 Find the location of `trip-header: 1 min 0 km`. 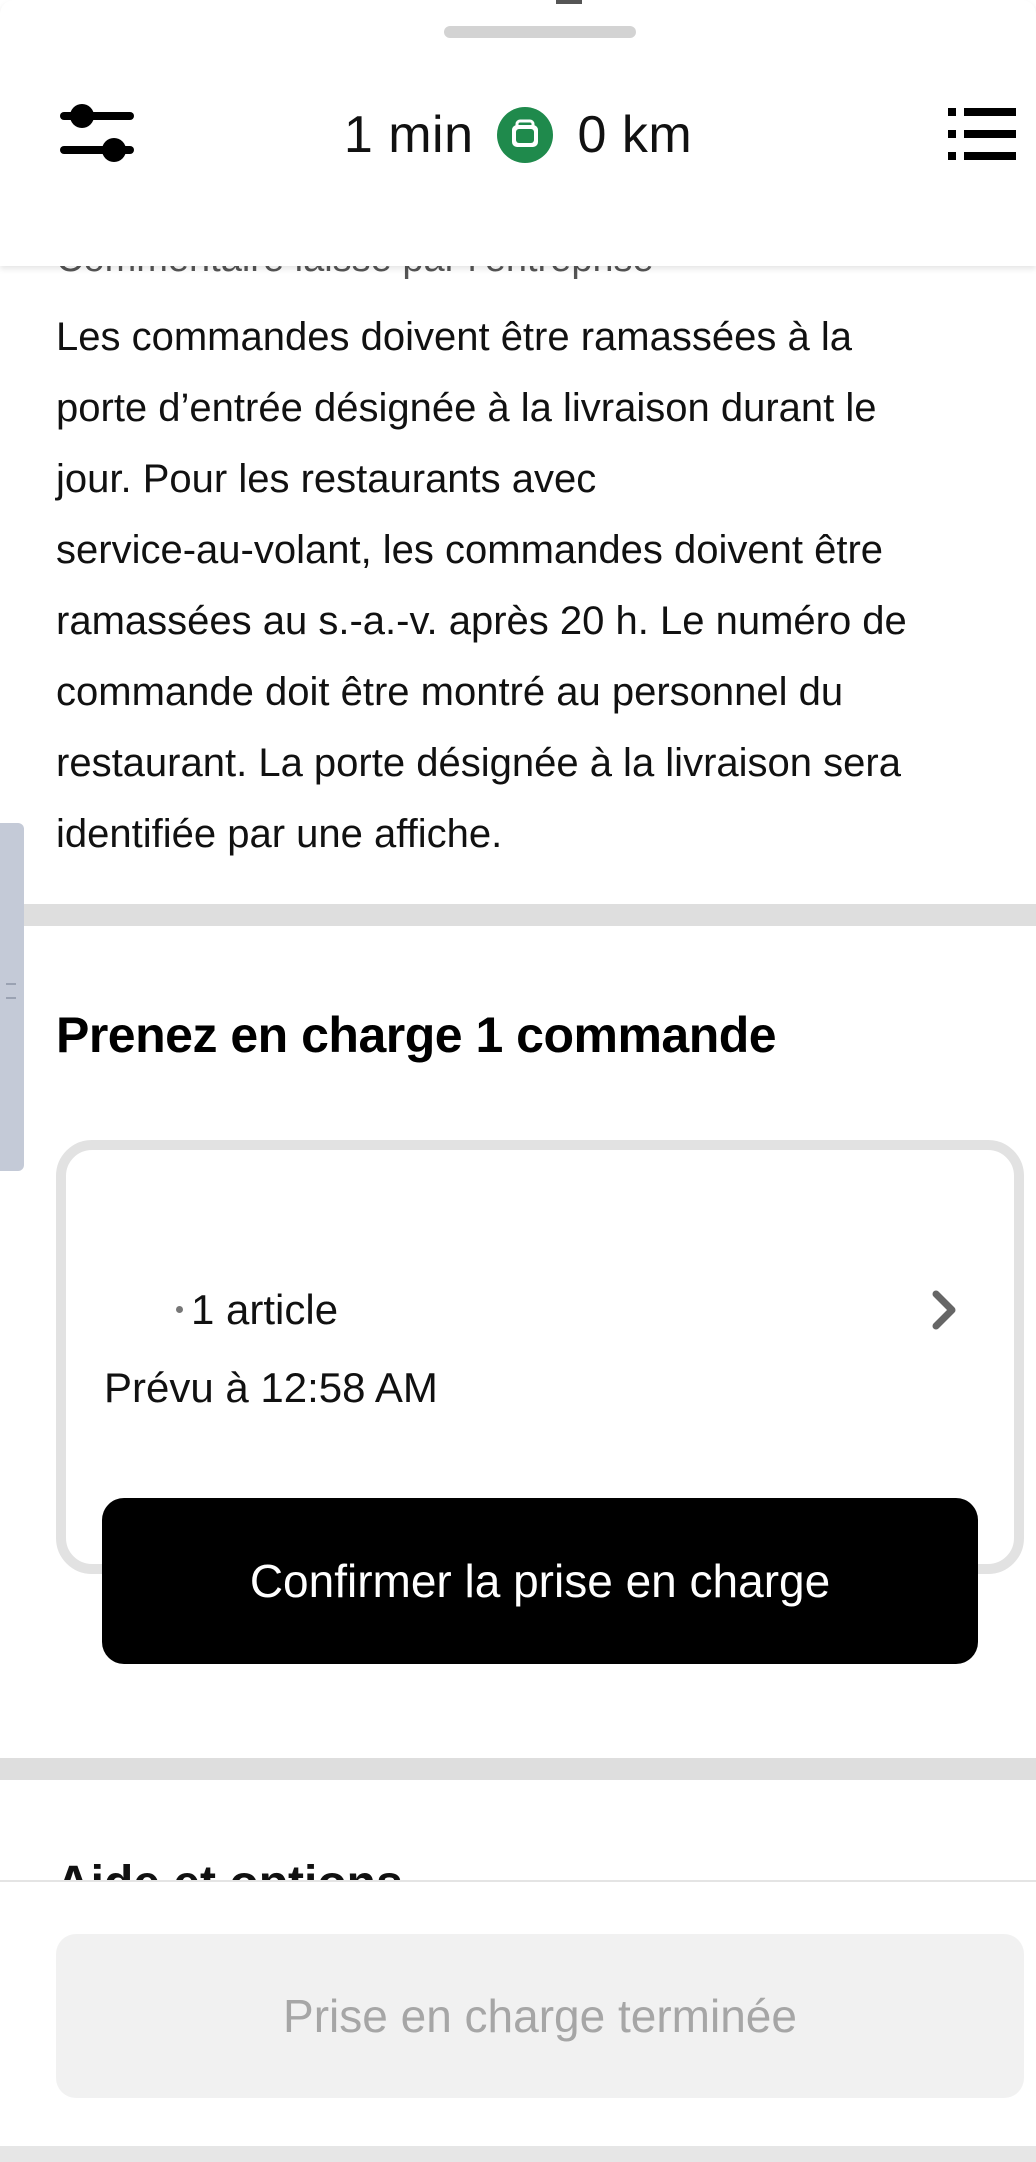

trip-header: 1 min 0 km is located at coordinates (518, 133).